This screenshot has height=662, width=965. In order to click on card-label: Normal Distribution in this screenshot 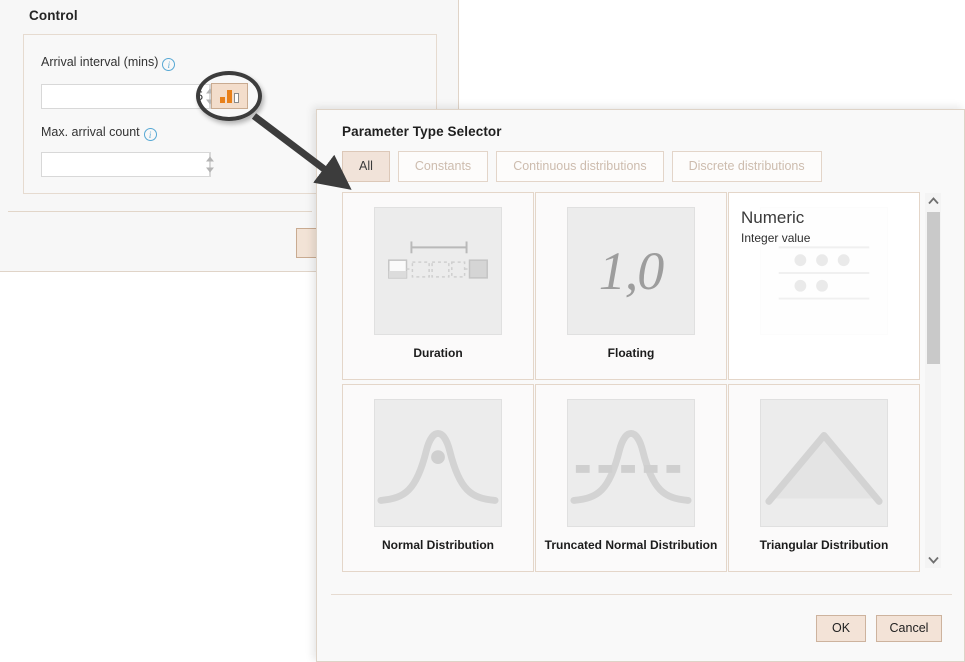, I will do `click(437, 545)`.